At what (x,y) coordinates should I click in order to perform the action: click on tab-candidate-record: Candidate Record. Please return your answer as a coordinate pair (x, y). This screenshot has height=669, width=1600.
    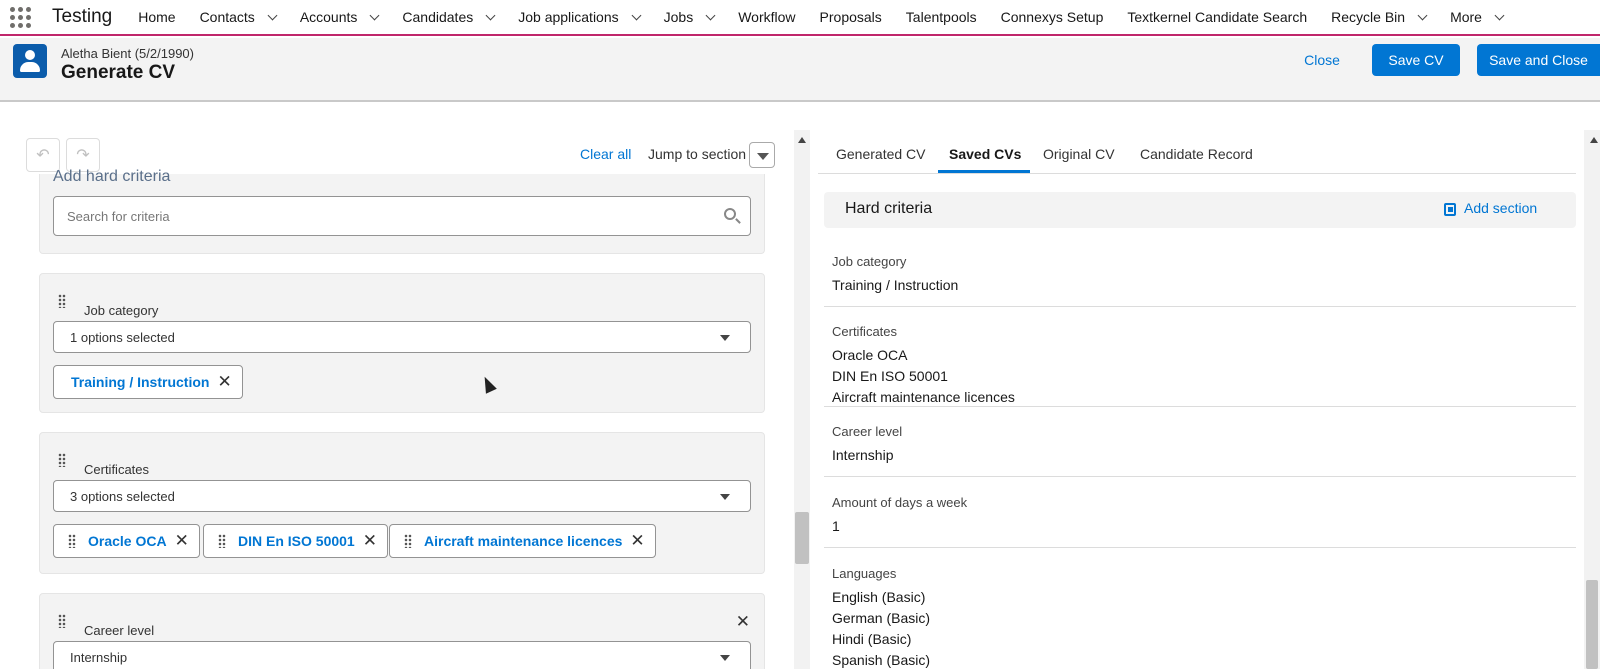
    Looking at the image, I should click on (1196, 154).